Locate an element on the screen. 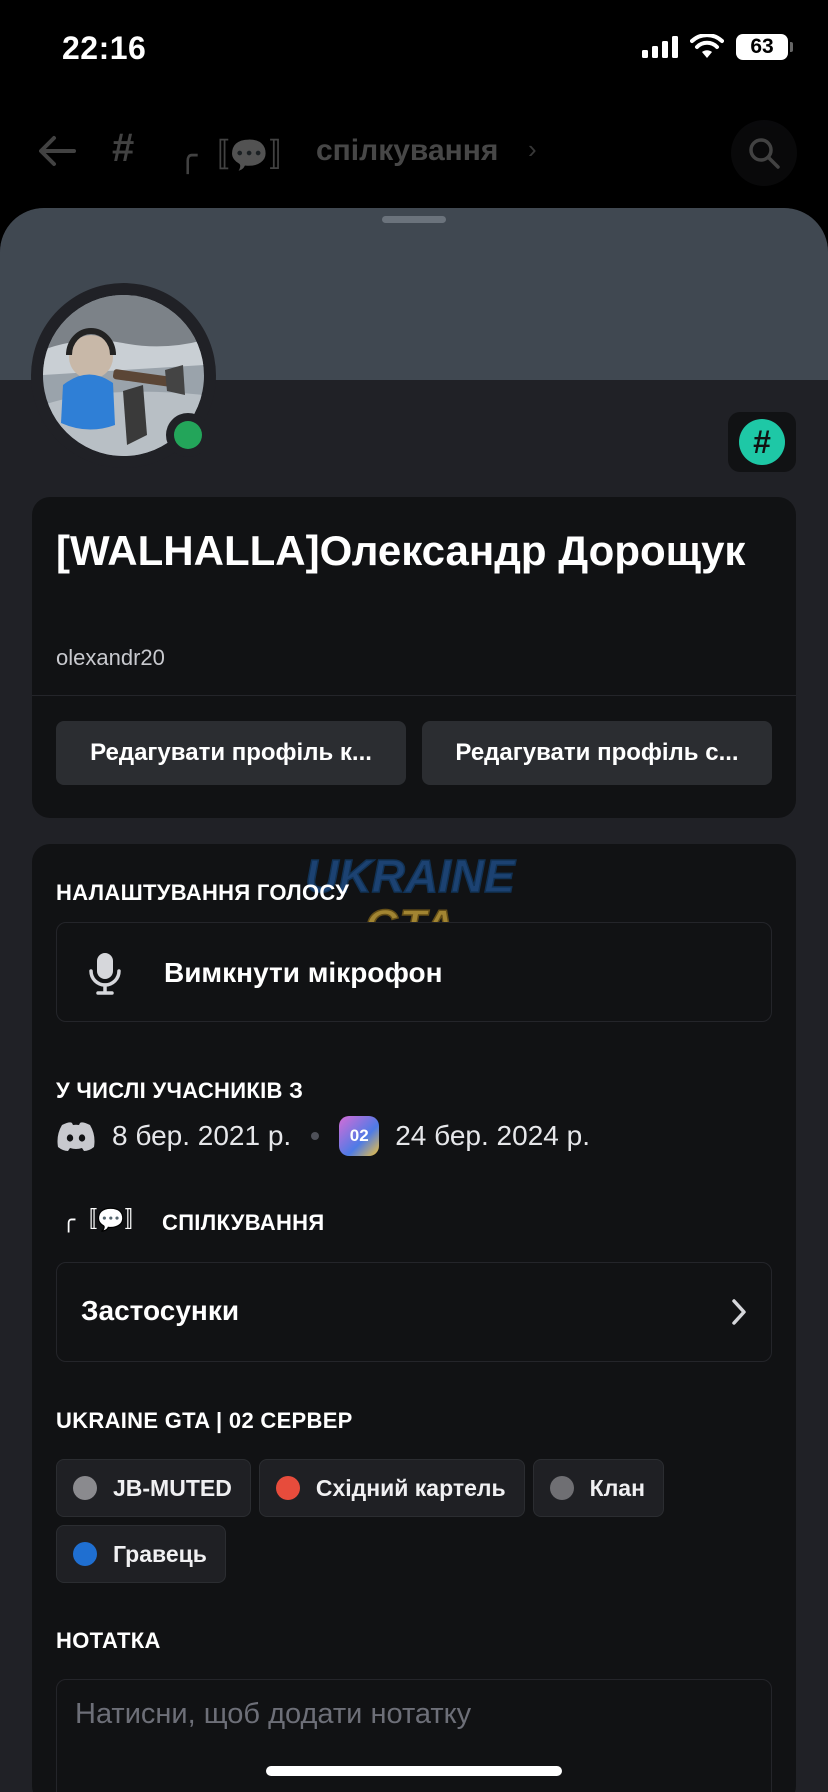 Image resolution: width=828 pixels, height=1792 pixels. divider is located at coordinates (414, 695).